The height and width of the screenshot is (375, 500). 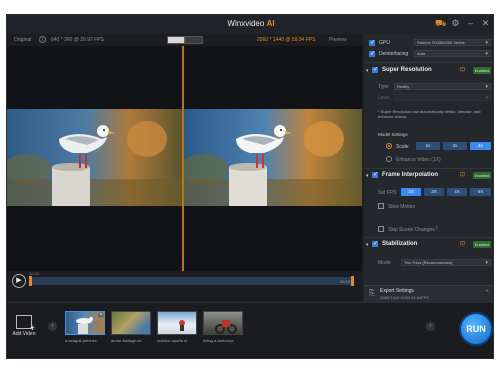 I want to click on set-fps-label: Set FPS, so click(x=387, y=193).